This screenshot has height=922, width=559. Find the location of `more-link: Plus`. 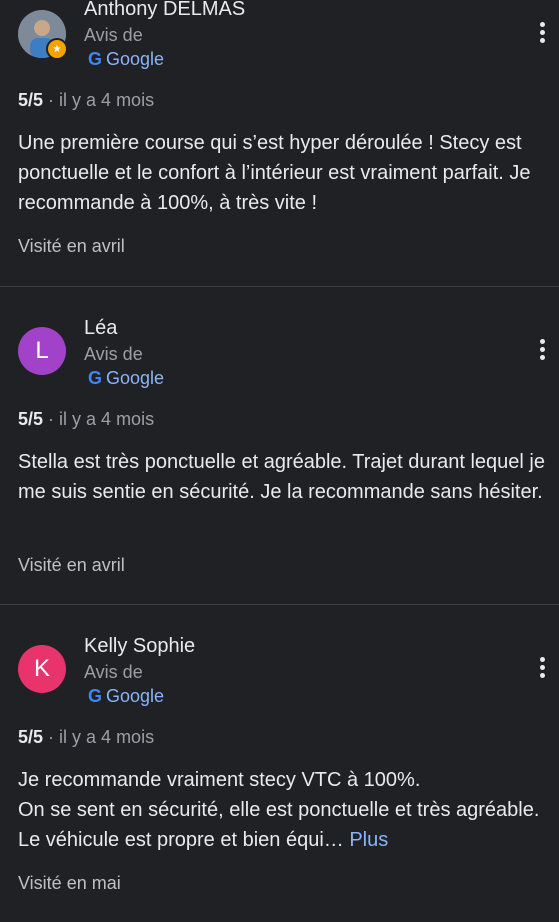

more-link: Plus is located at coordinates (368, 840).